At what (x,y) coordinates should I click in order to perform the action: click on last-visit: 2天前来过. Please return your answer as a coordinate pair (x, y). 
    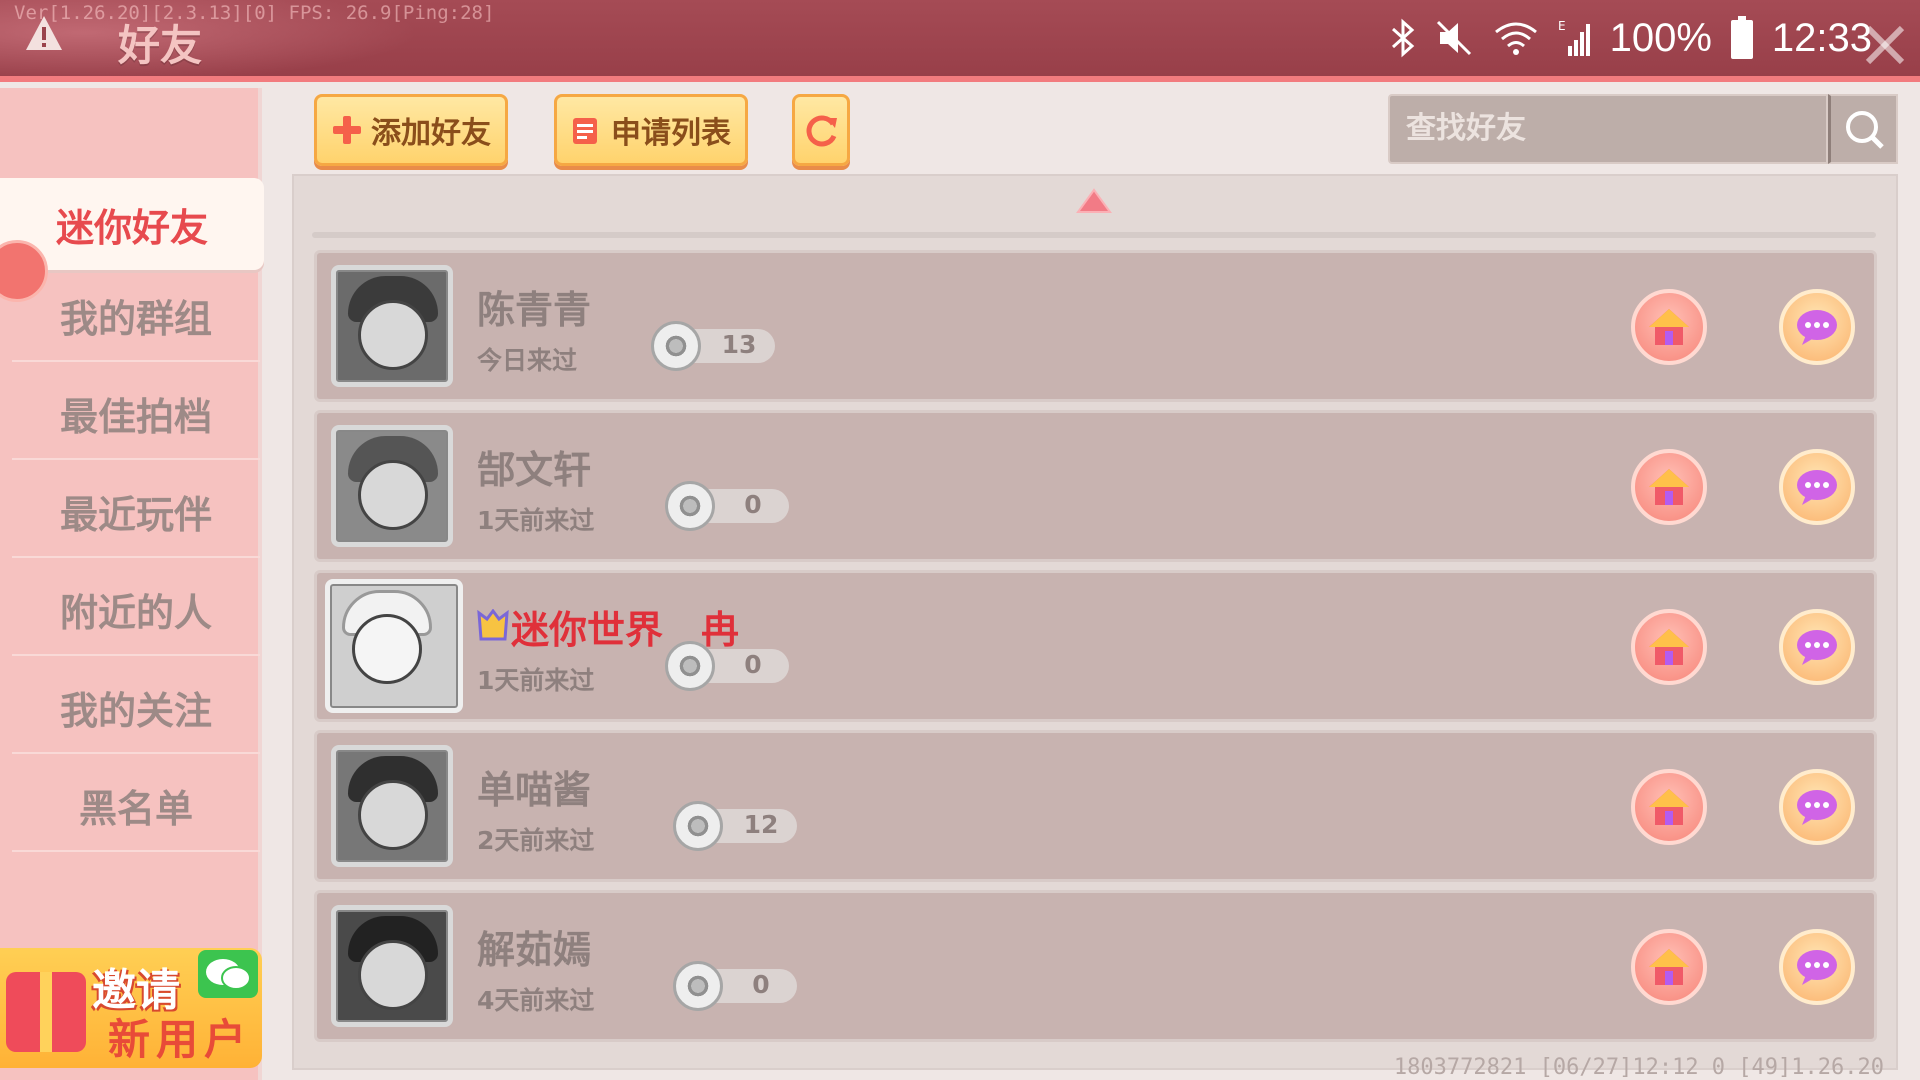
    Looking at the image, I should click on (536, 840).